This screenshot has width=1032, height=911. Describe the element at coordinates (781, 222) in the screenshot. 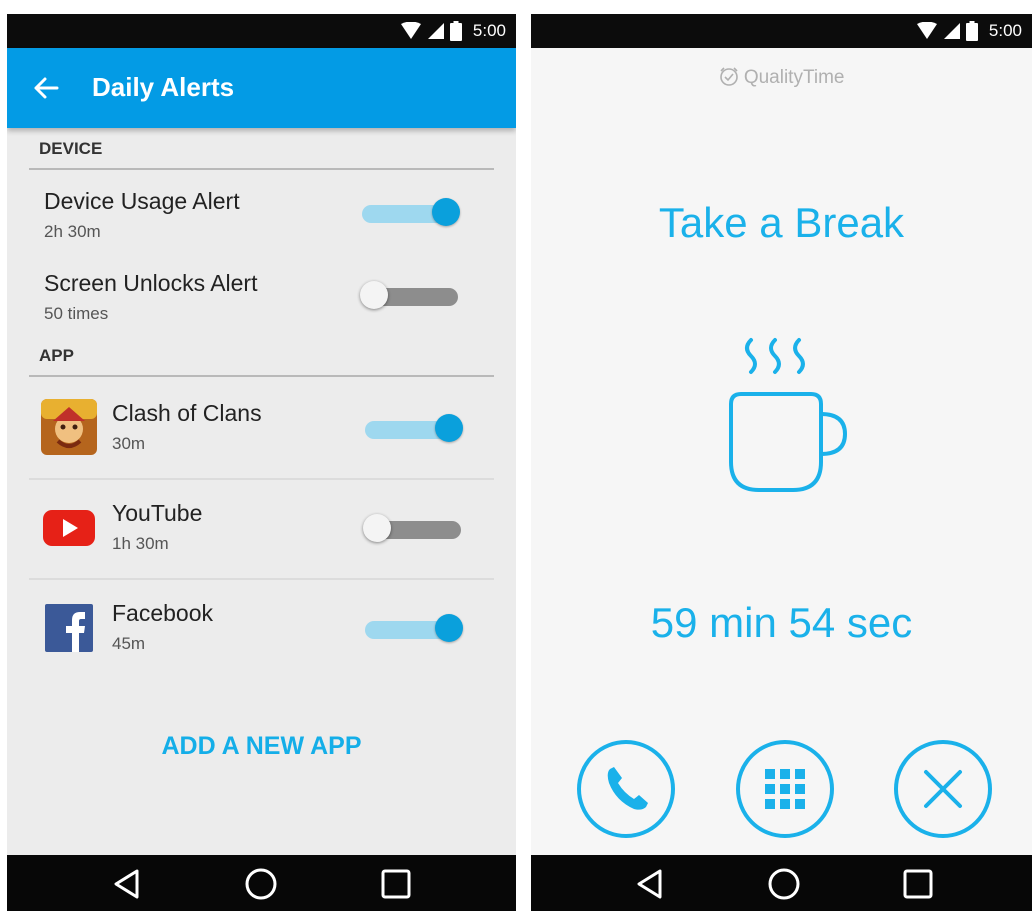

I see `break-title: Take a Break` at that location.